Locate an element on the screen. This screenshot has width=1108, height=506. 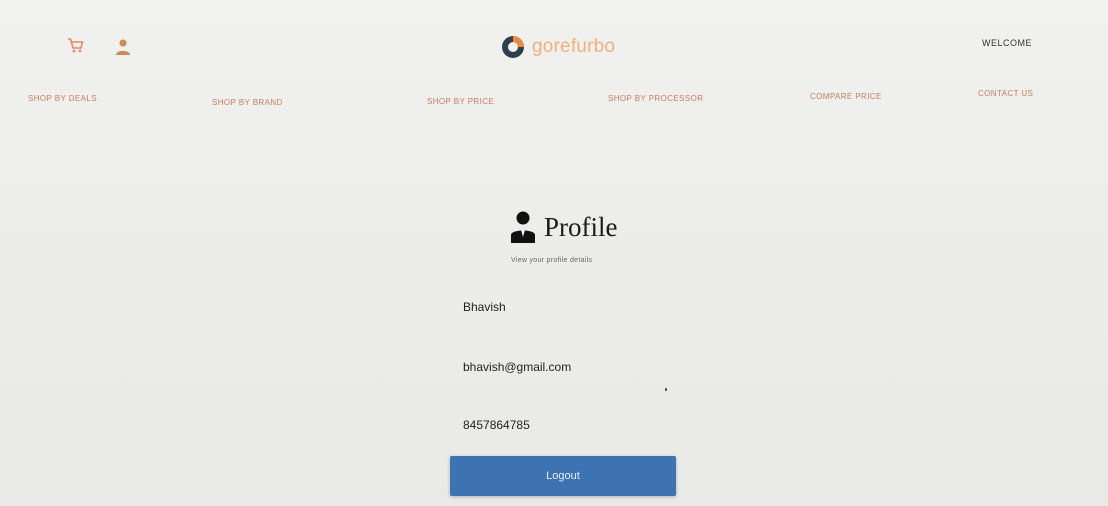
gorefurbo-logo-icon is located at coordinates (513, 47).